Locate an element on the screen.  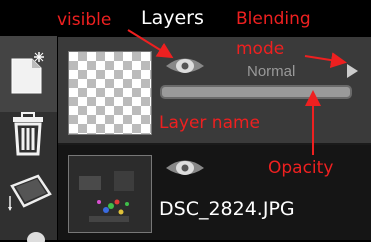
arrow-blending-mode is located at coordinates (325, 60).